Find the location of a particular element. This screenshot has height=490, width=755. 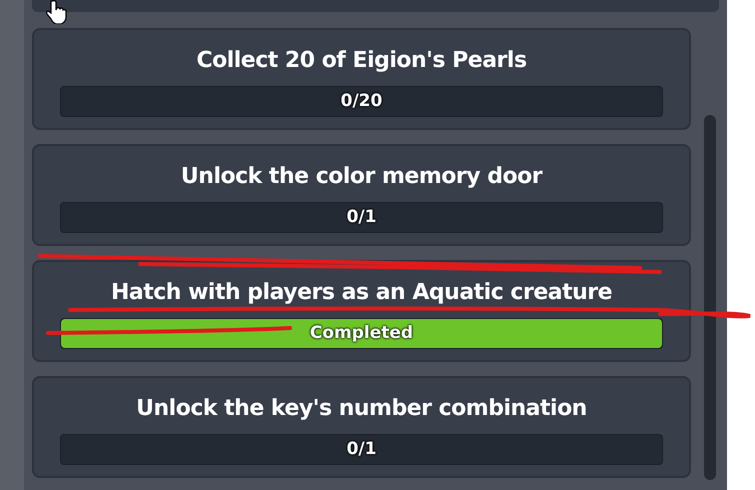

hand-cursor-icon is located at coordinates (57, 12).